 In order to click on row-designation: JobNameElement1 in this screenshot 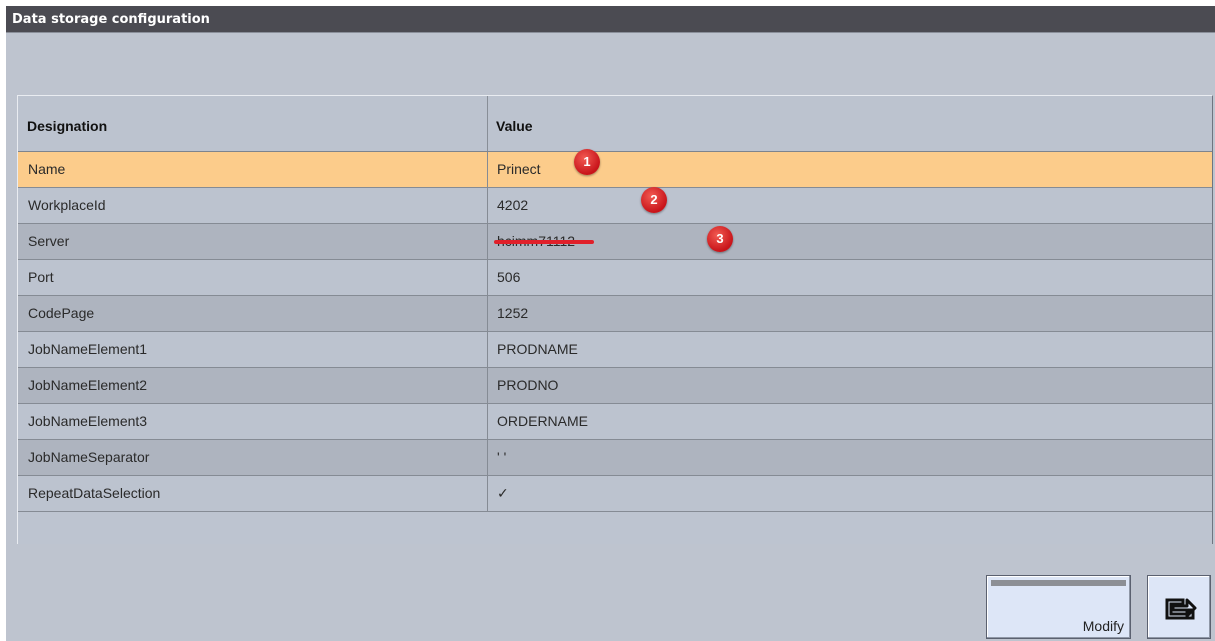, I will do `click(88, 349)`.